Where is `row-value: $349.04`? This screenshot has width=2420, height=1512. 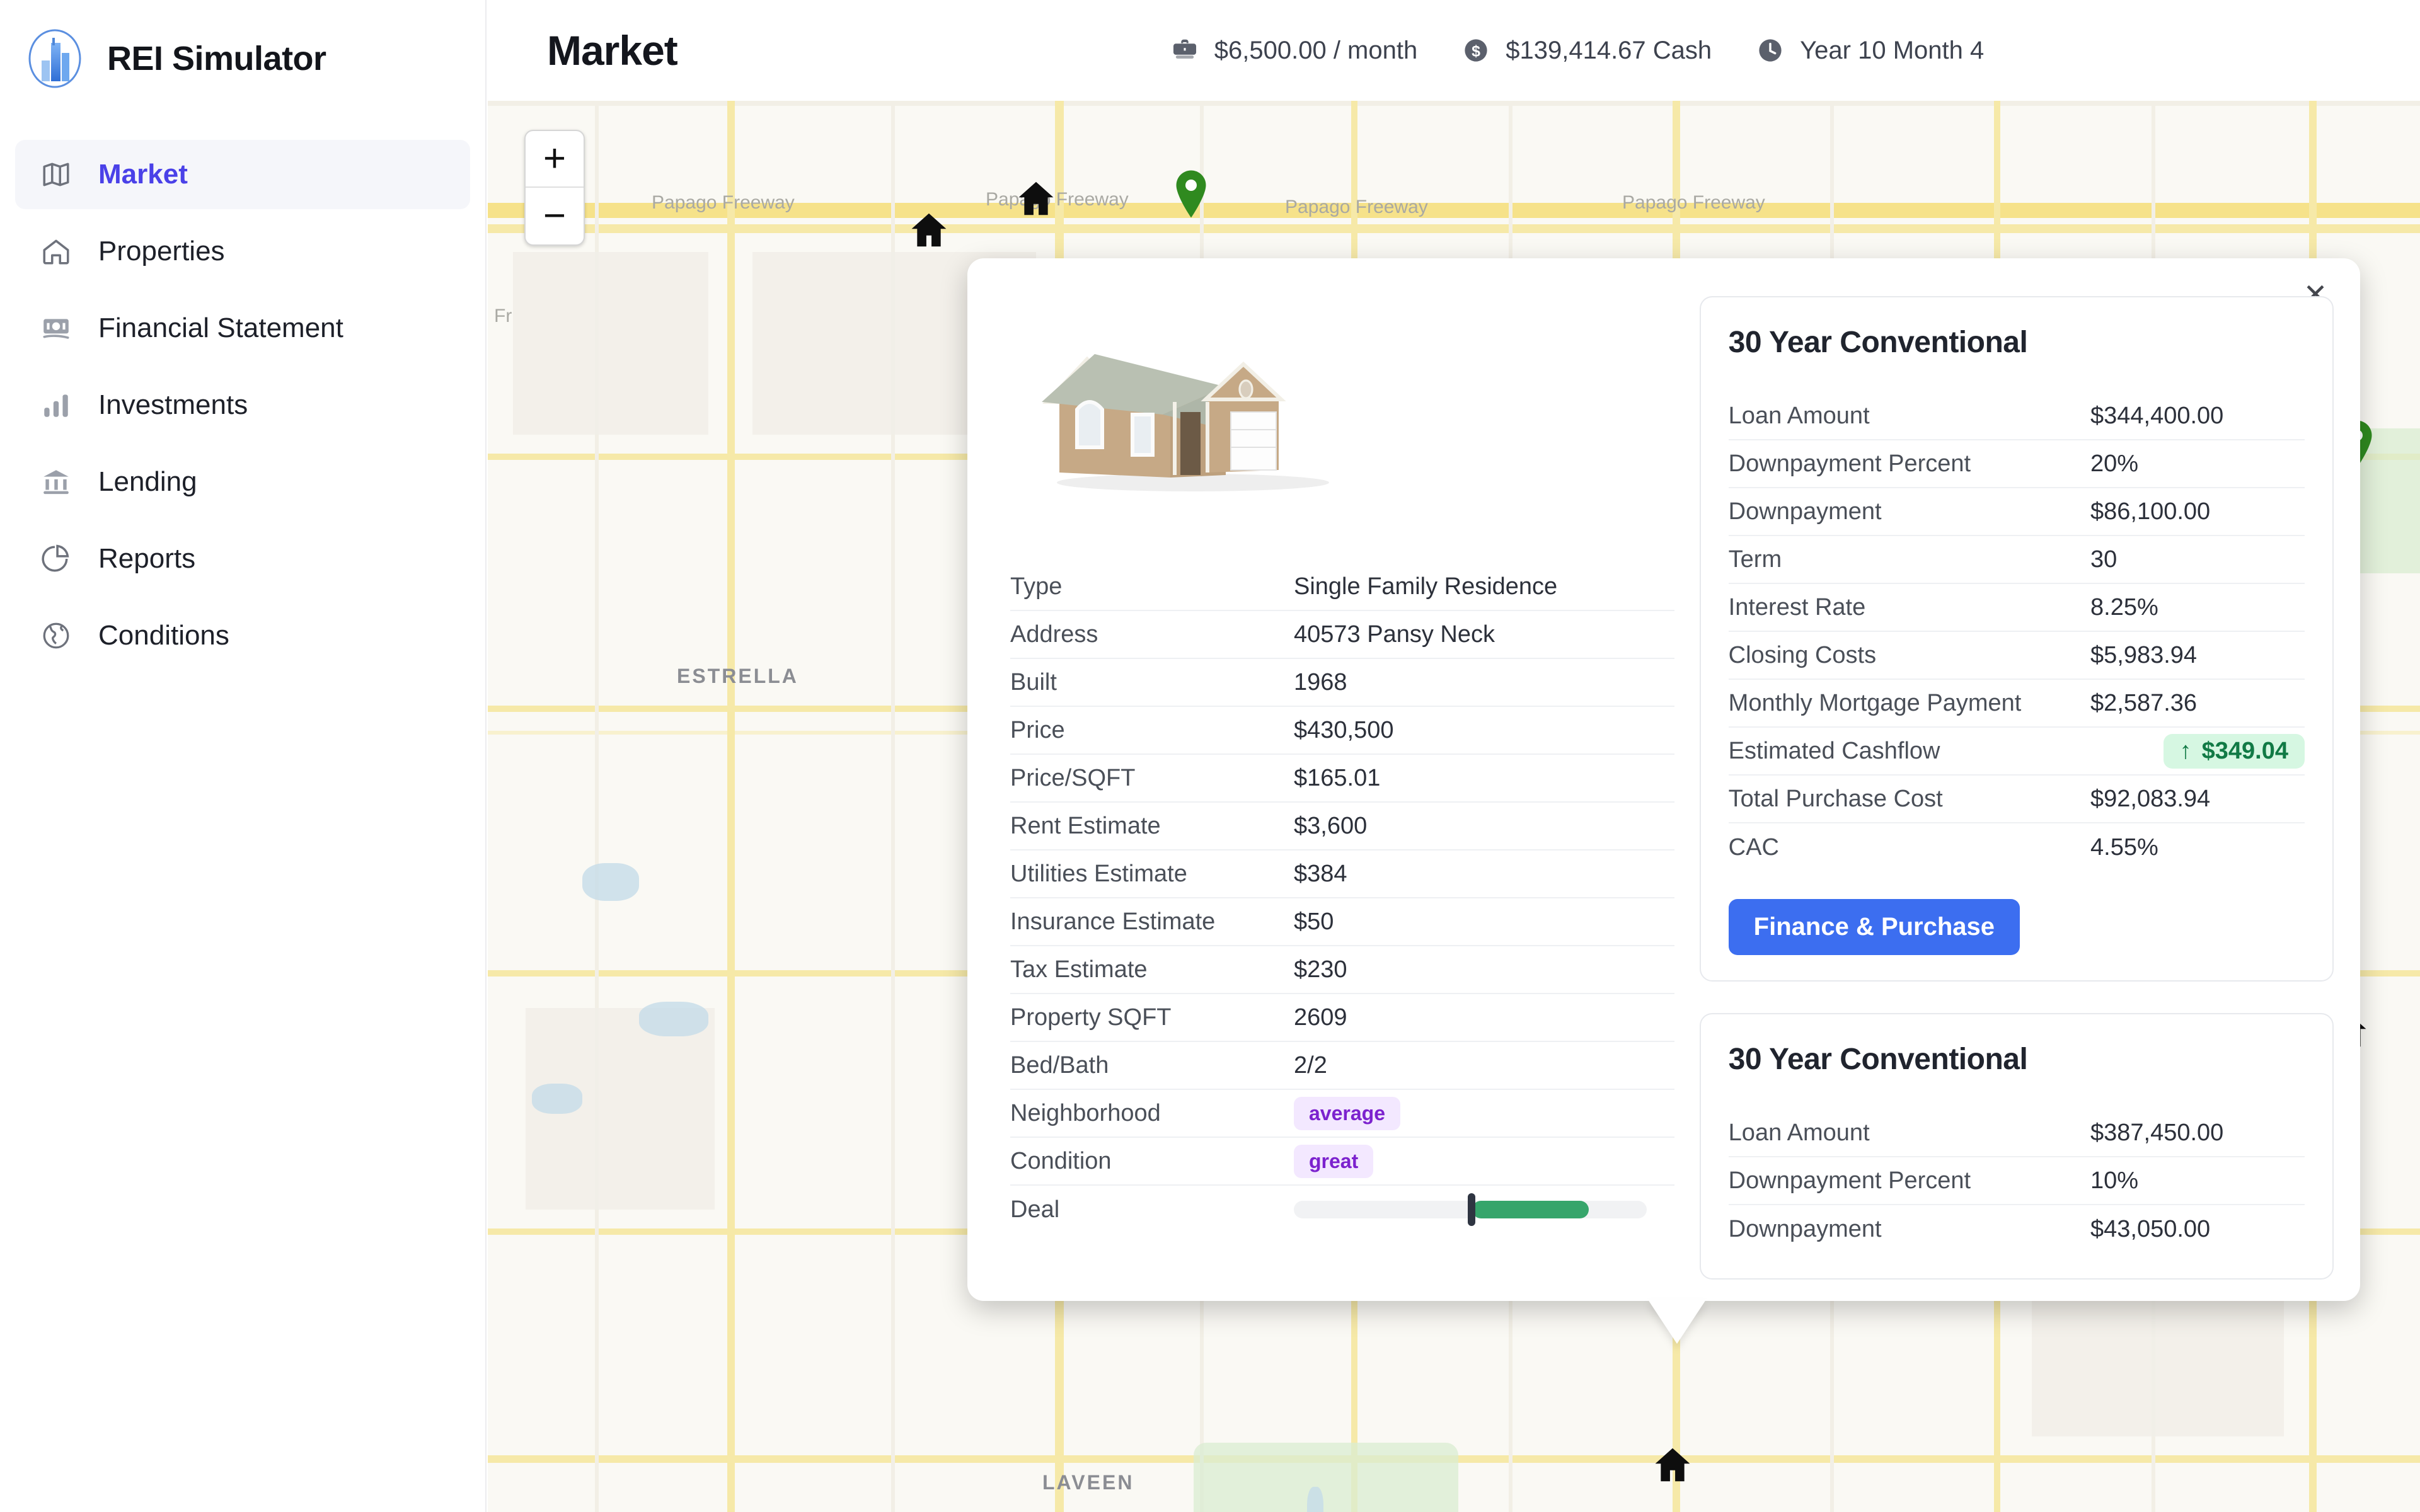 row-value: $349.04 is located at coordinates (2244, 750).